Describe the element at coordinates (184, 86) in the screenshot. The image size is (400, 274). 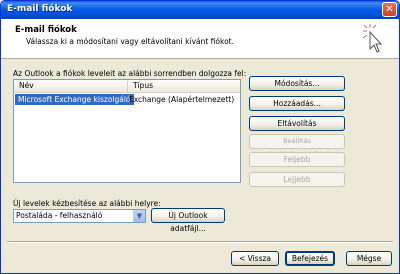
I see `column-header-type: Típus` at that location.